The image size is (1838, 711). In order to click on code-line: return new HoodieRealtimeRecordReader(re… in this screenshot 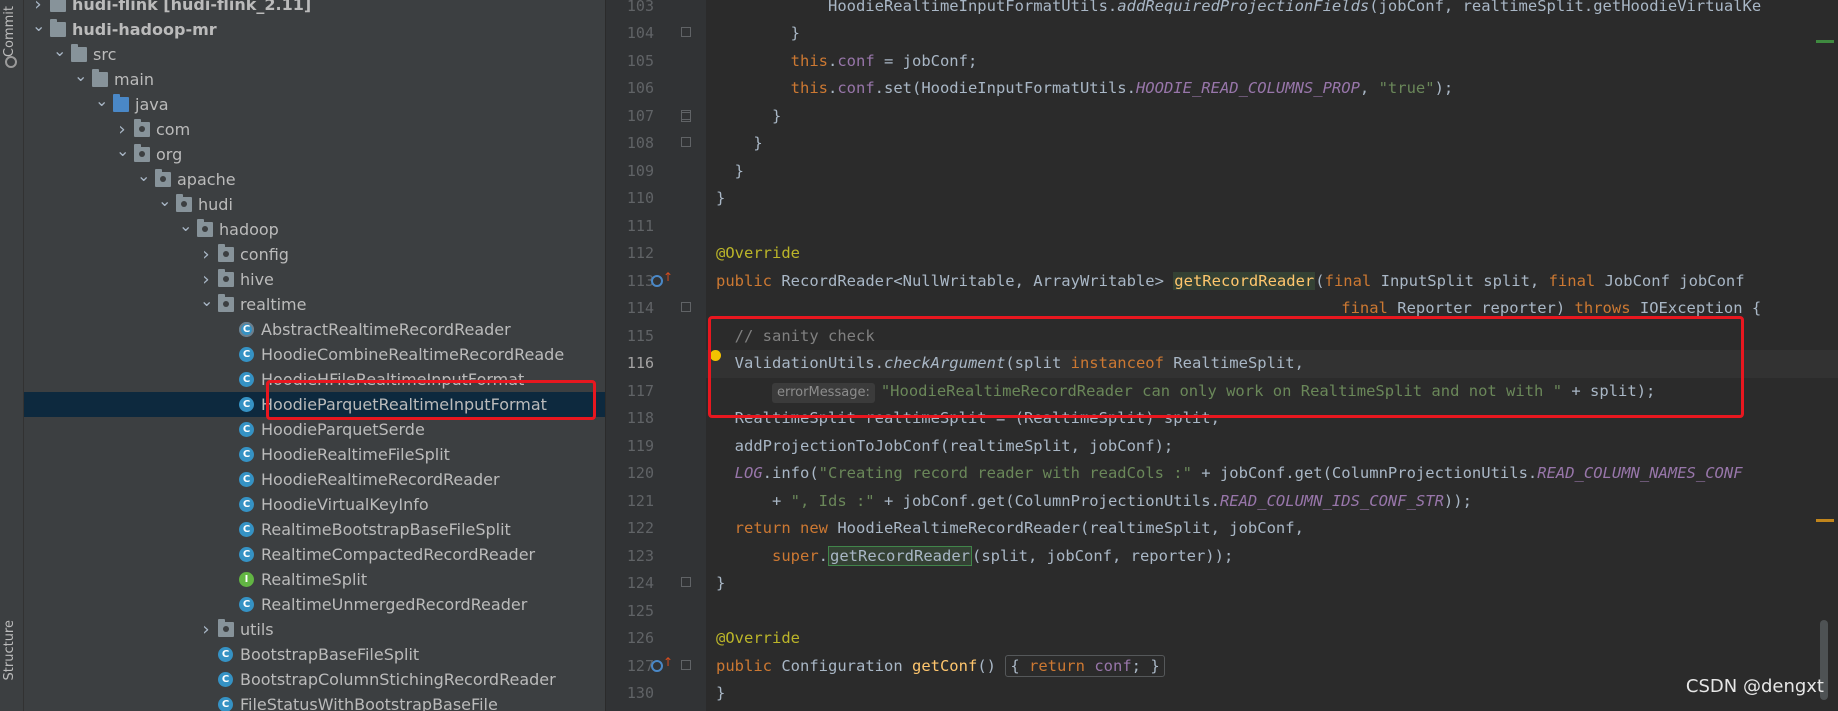, I will do `click(1272, 529)`.